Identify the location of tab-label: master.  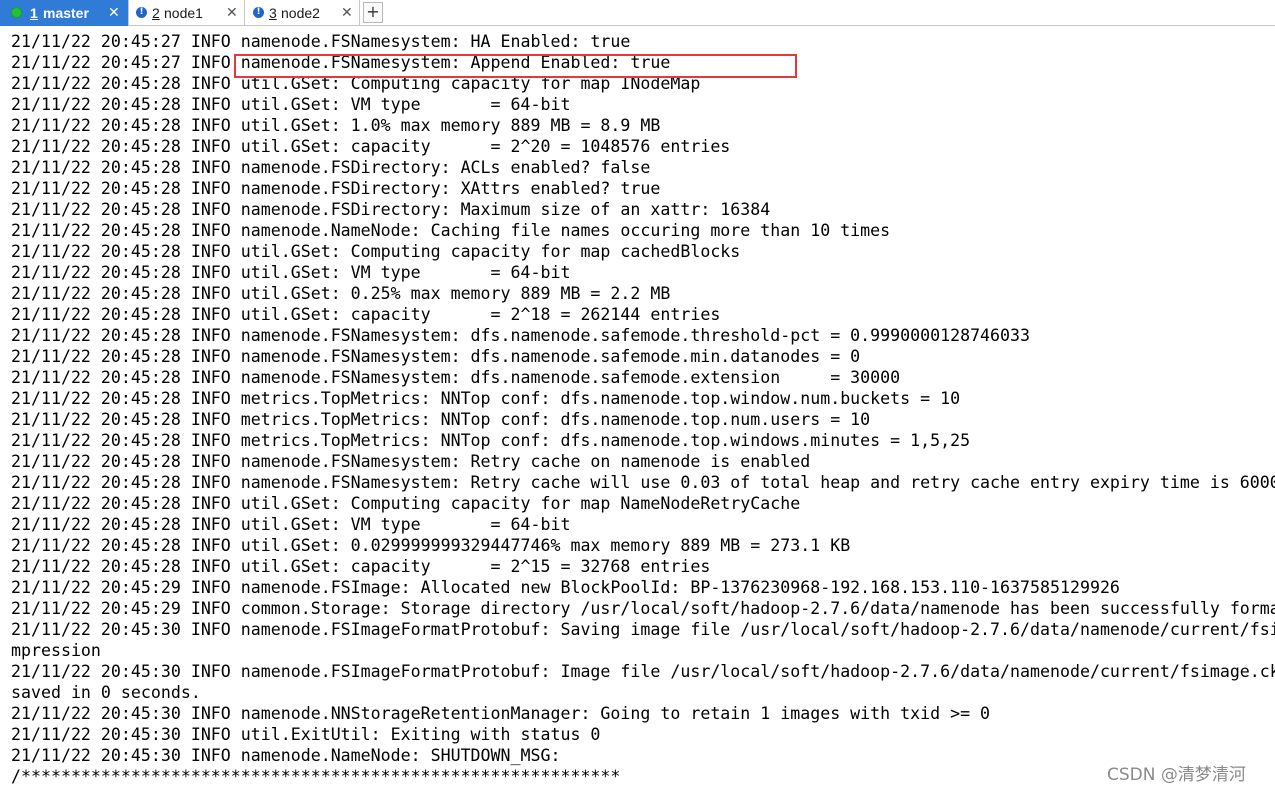
(66, 13).